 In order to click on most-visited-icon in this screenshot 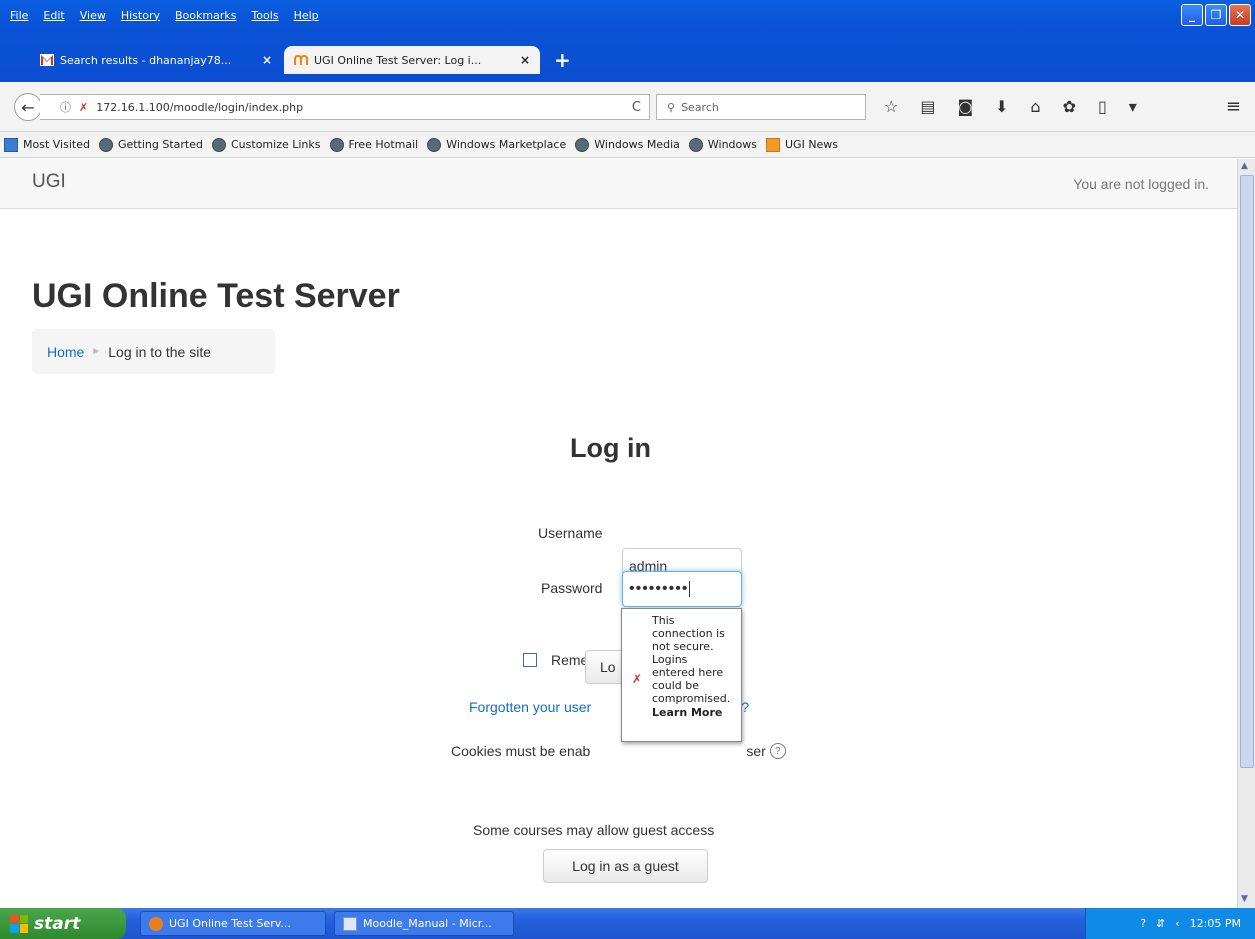, I will do `click(11, 144)`.